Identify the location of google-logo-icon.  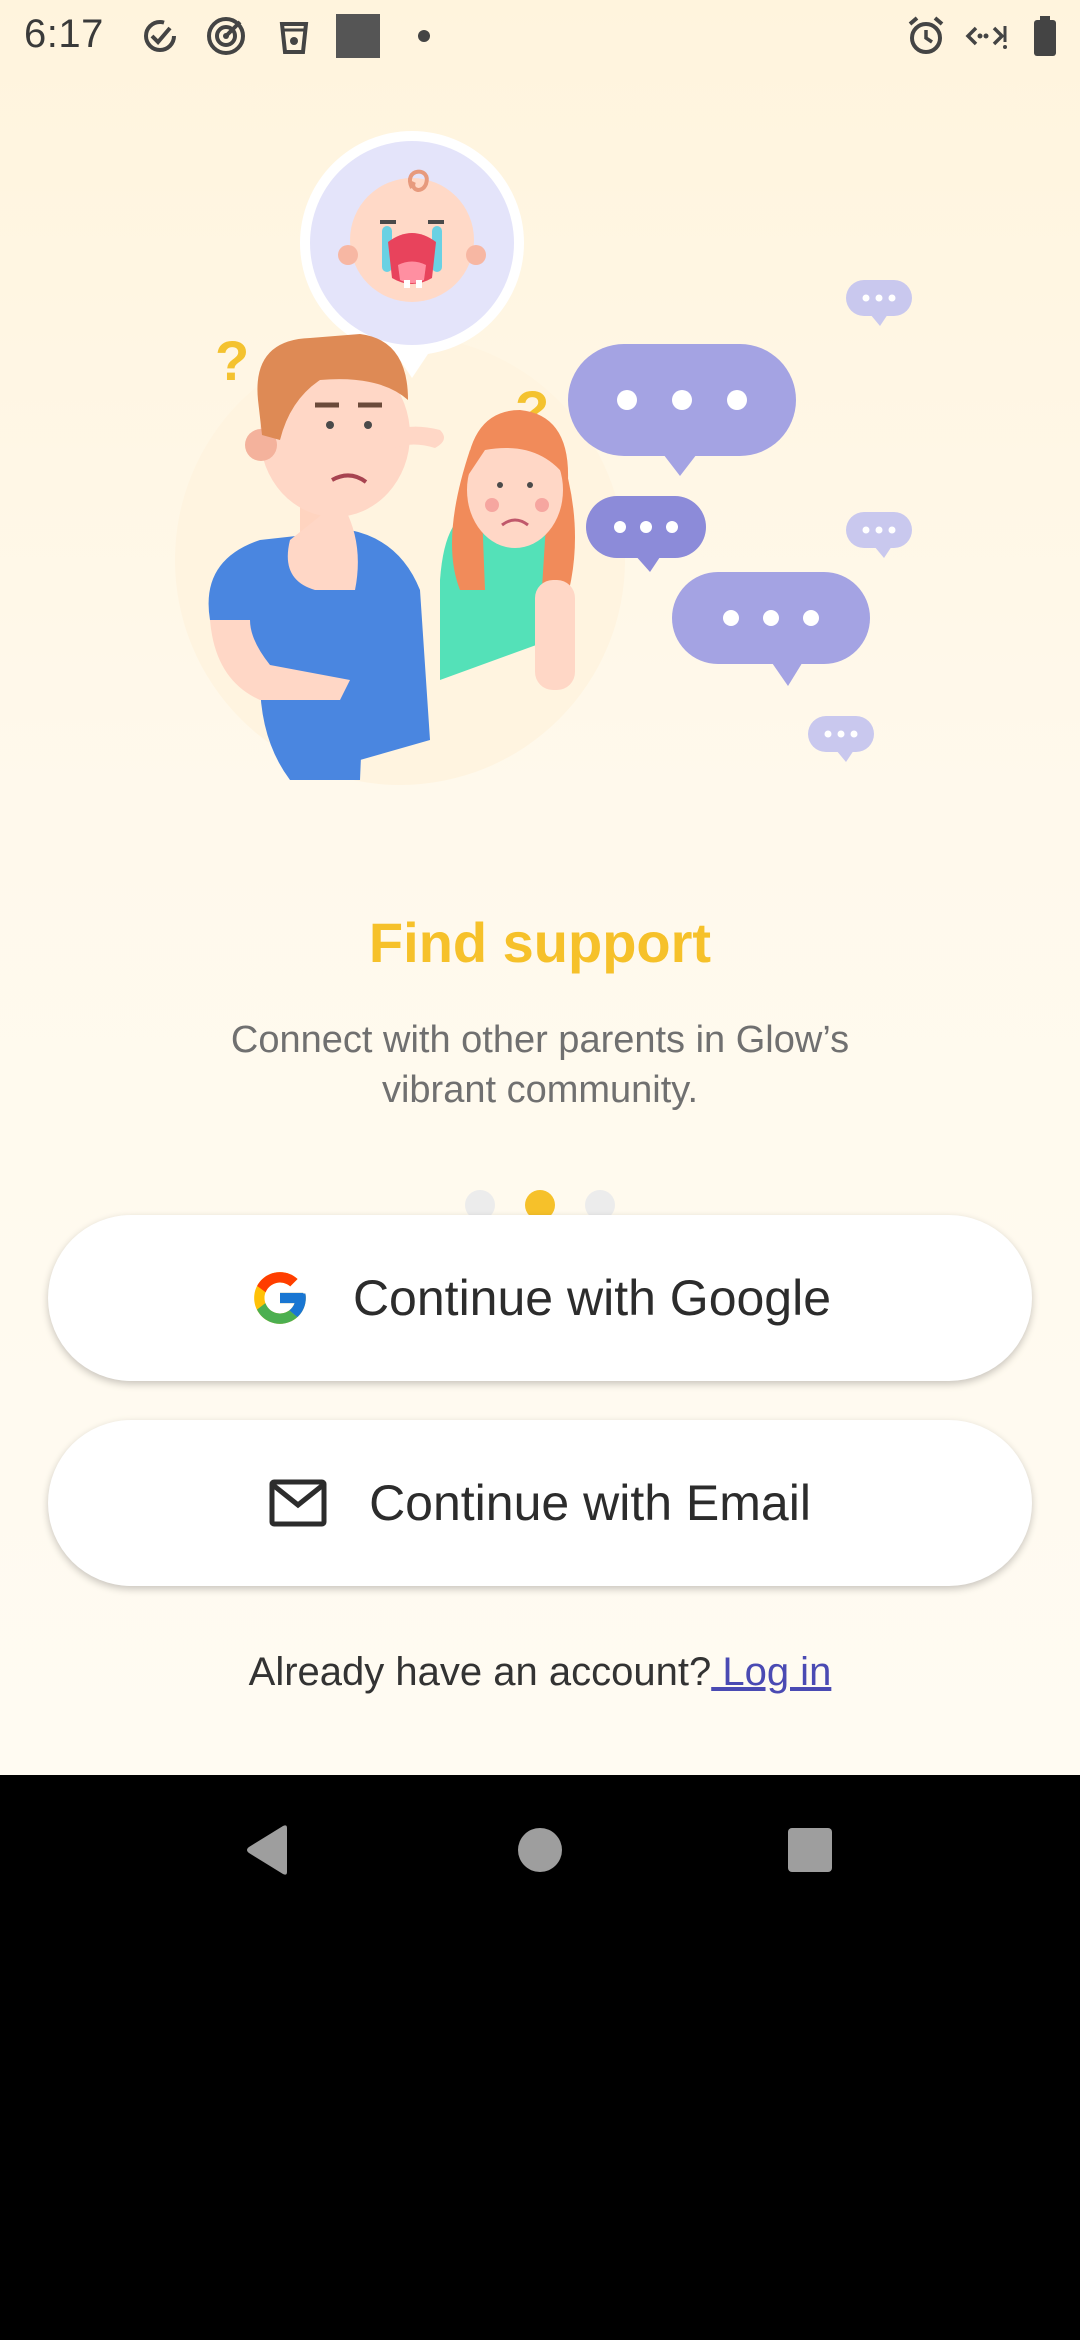
(280, 1298).